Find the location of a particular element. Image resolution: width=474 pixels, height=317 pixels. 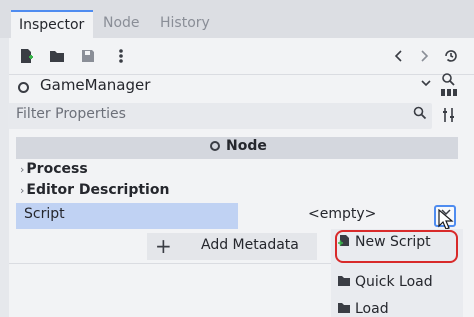

script-property-row: Script <empty> is located at coordinates (237, 216).